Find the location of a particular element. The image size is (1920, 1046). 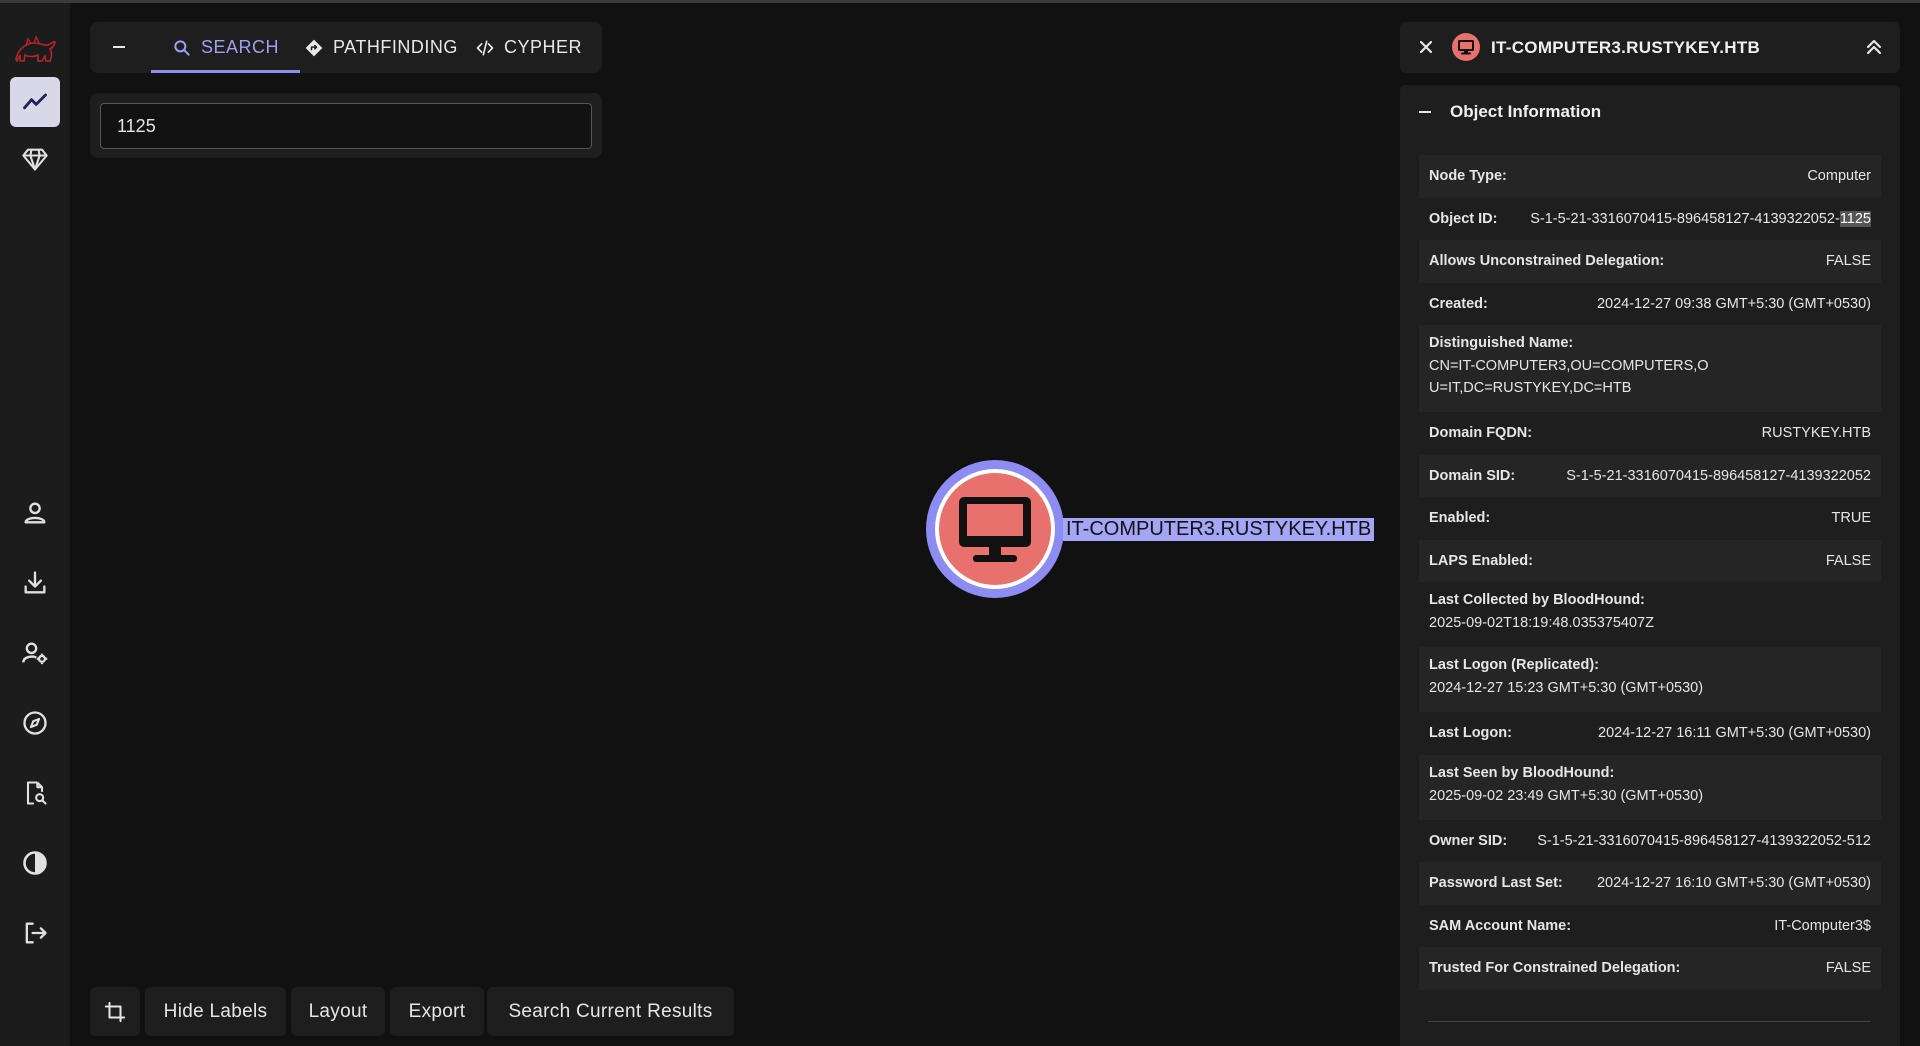

property-key: LAPS Enabled: is located at coordinates (1481, 560).